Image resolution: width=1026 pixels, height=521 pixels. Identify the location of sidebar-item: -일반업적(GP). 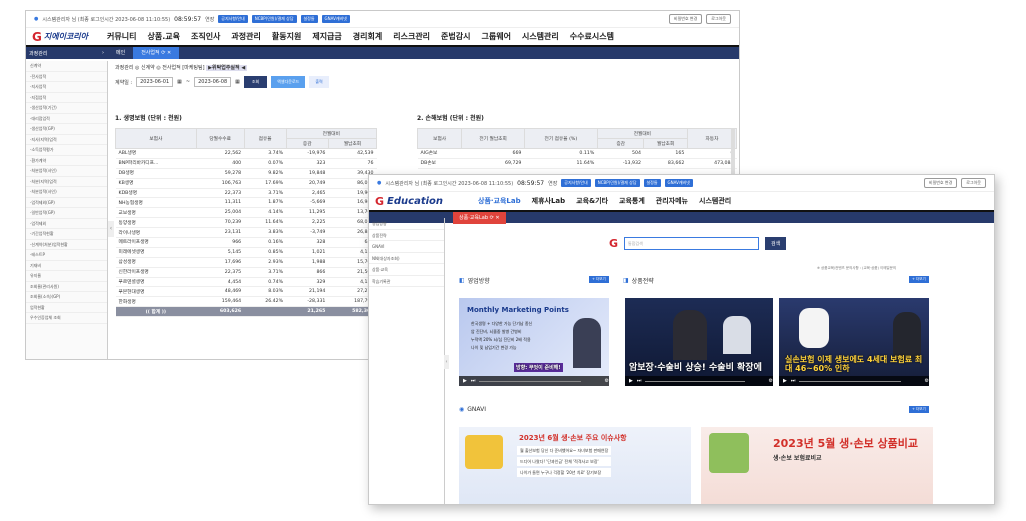
(66, 213).